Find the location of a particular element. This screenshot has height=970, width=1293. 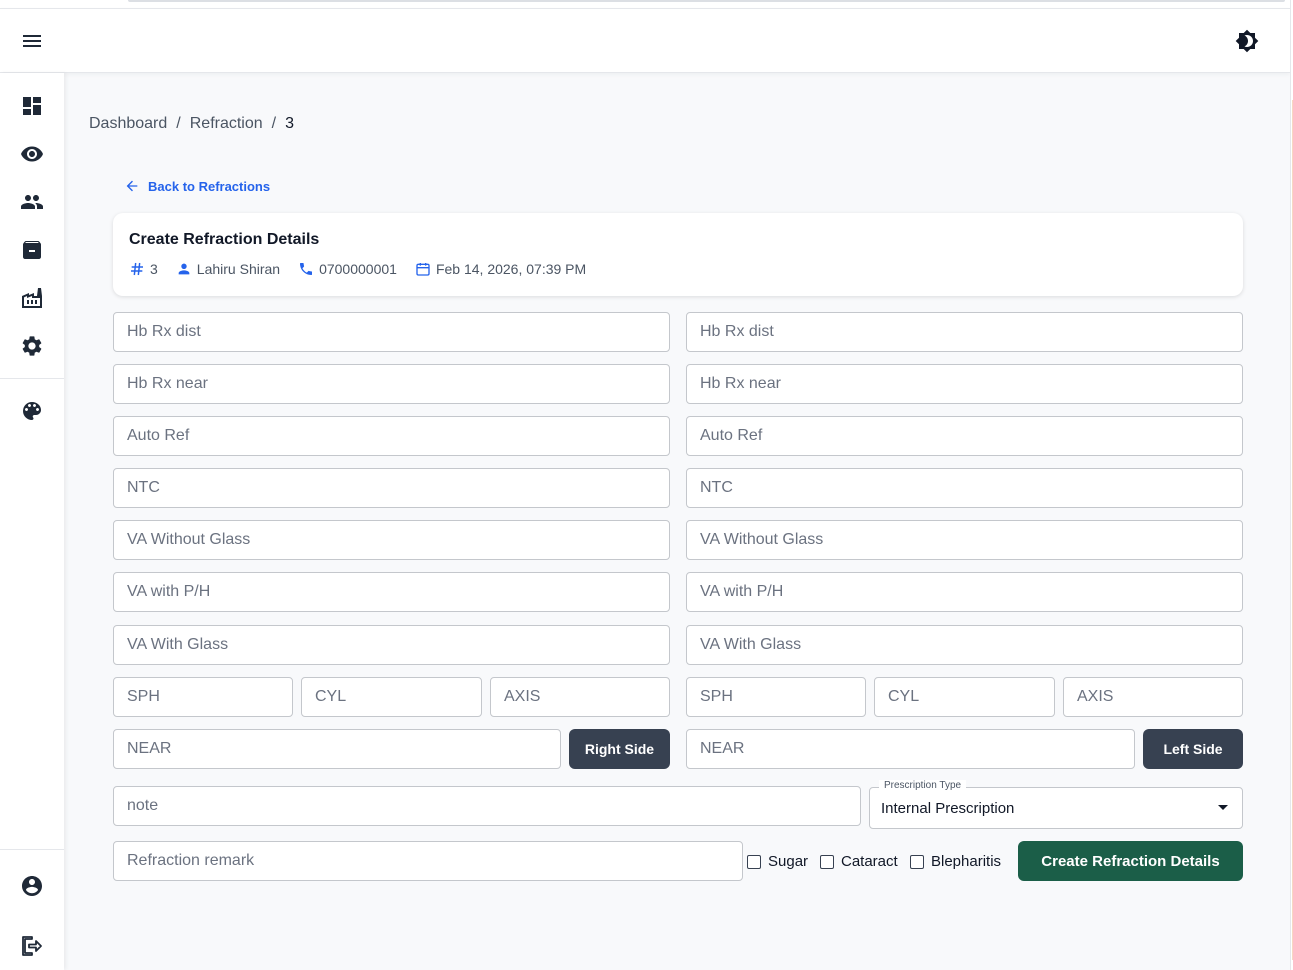

sugar-checkbox: Sugar is located at coordinates (777, 861).